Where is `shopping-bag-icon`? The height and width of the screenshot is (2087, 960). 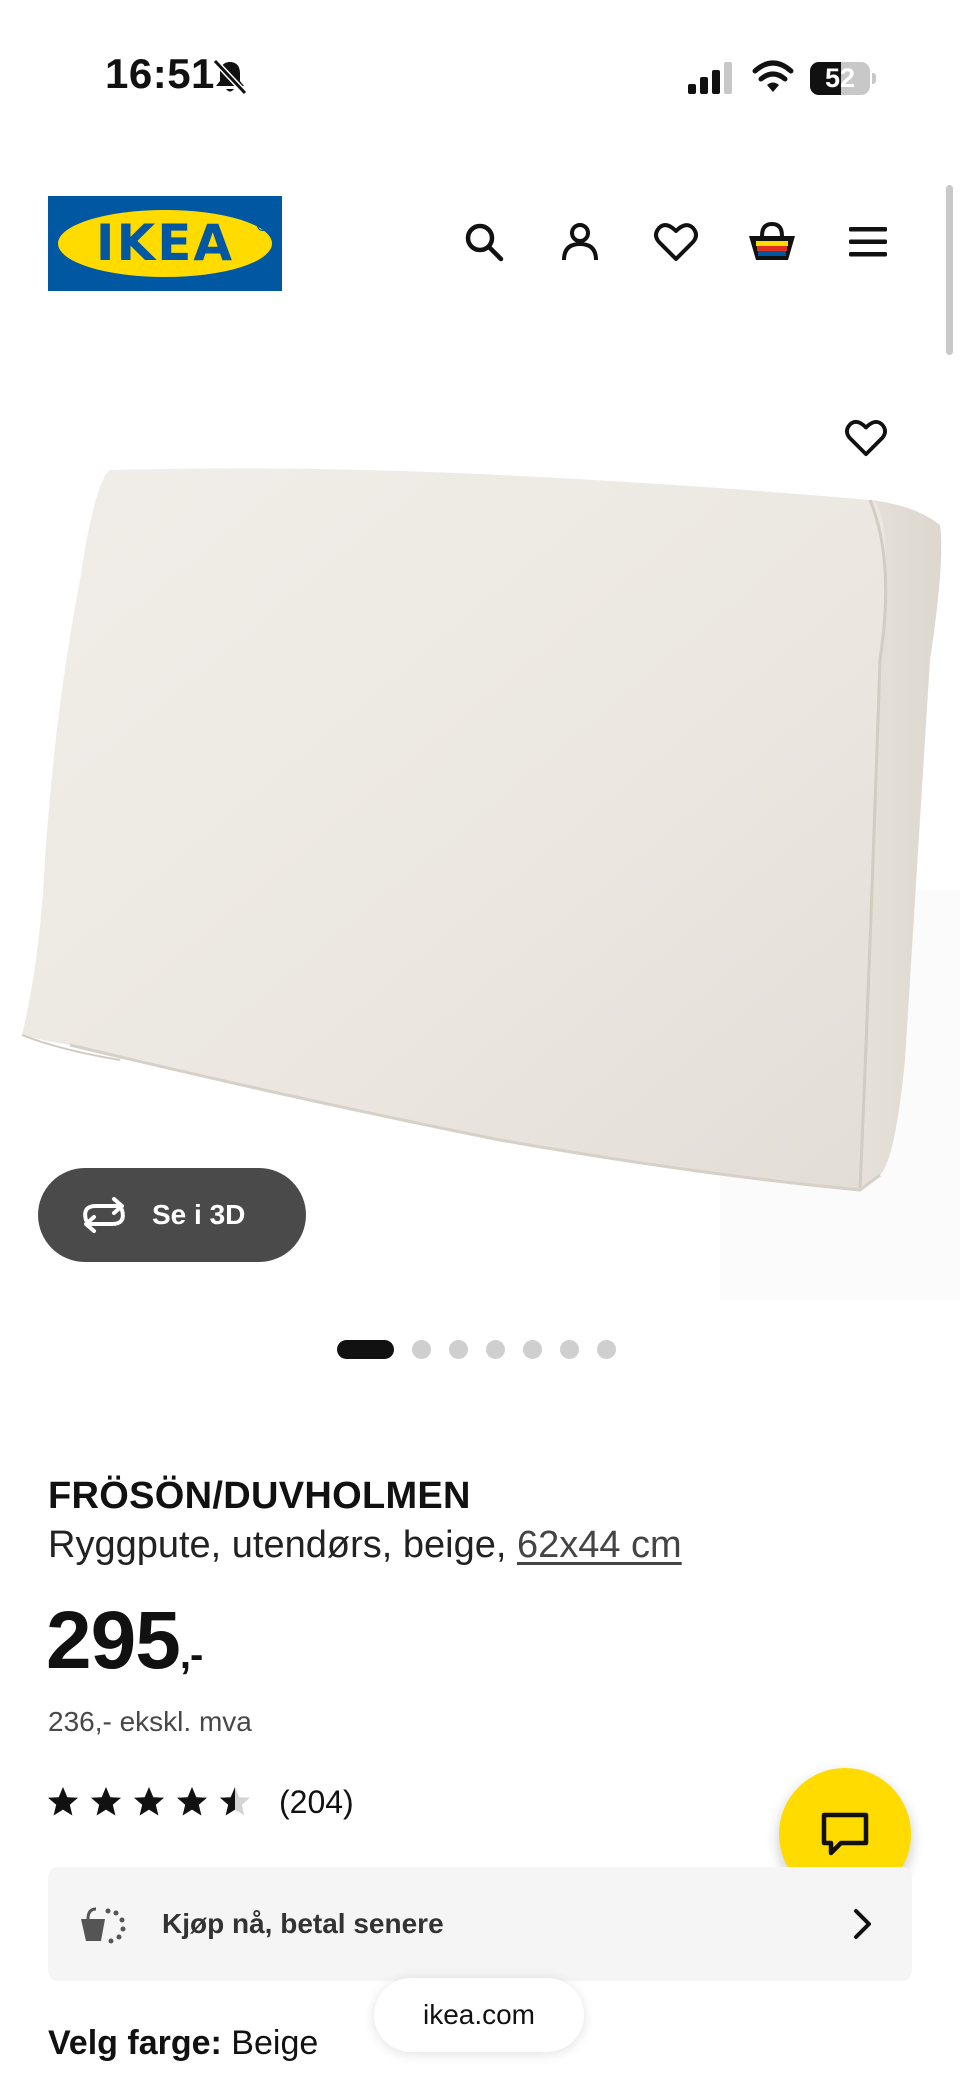
shopping-bag-icon is located at coordinates (772, 240).